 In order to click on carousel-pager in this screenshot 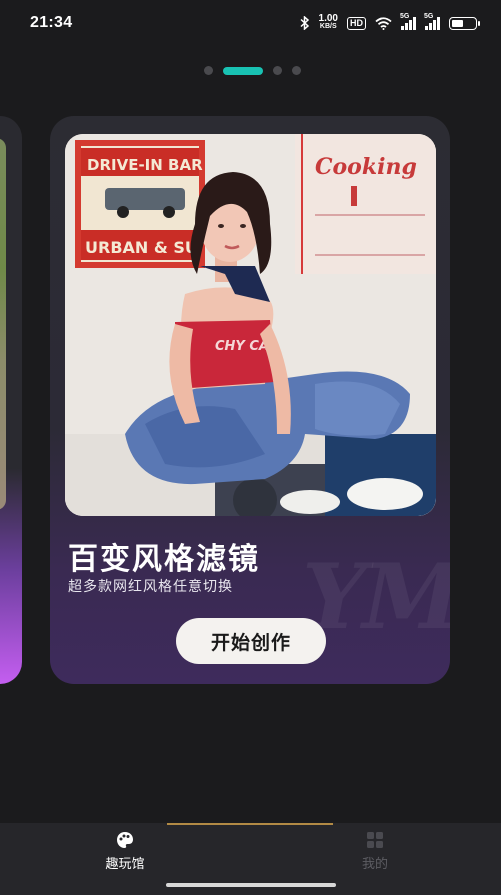, I will do `click(250, 70)`.